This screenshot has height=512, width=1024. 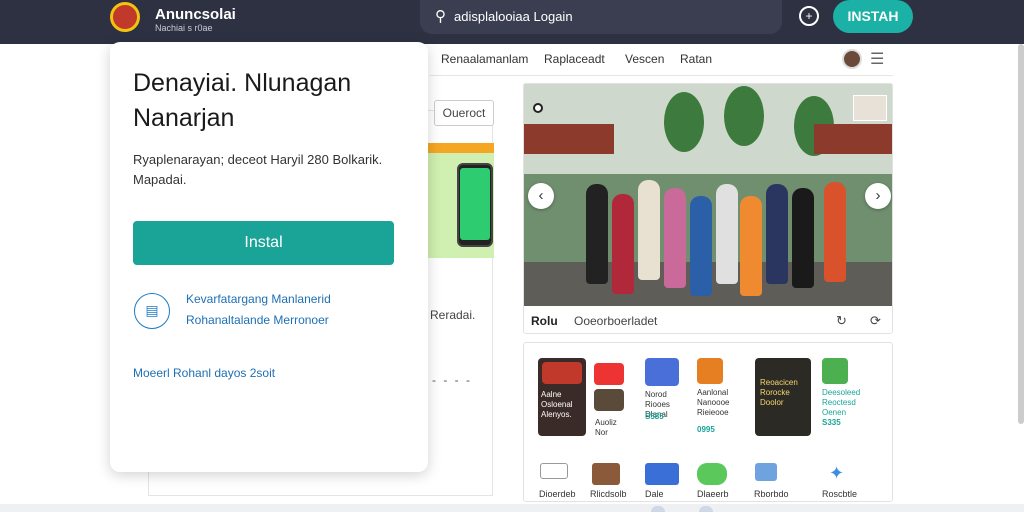 What do you see at coordinates (125, 17) in the screenshot?
I see `app-logo` at bounding box center [125, 17].